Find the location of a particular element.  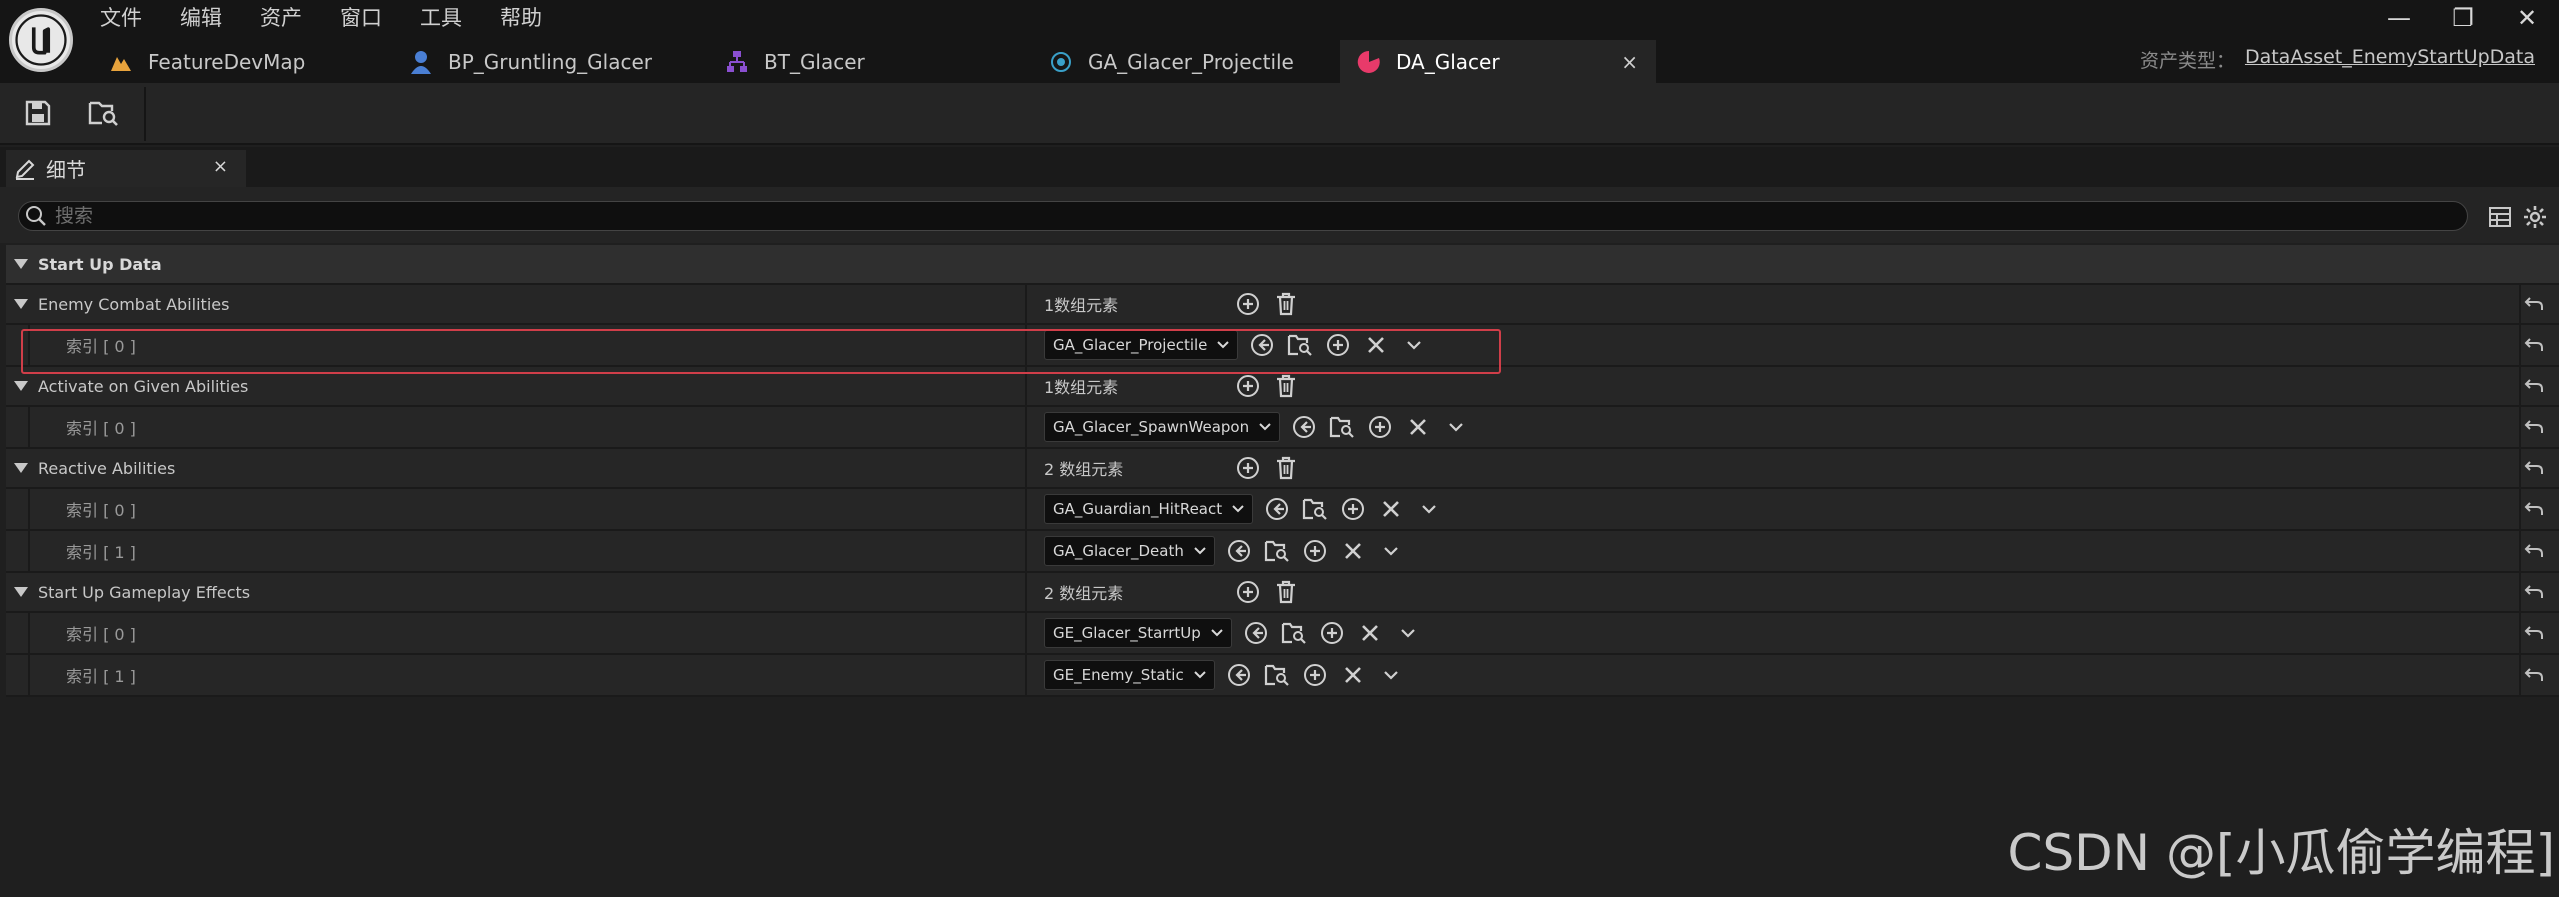

menu-window: 窗口 is located at coordinates (361, 17).